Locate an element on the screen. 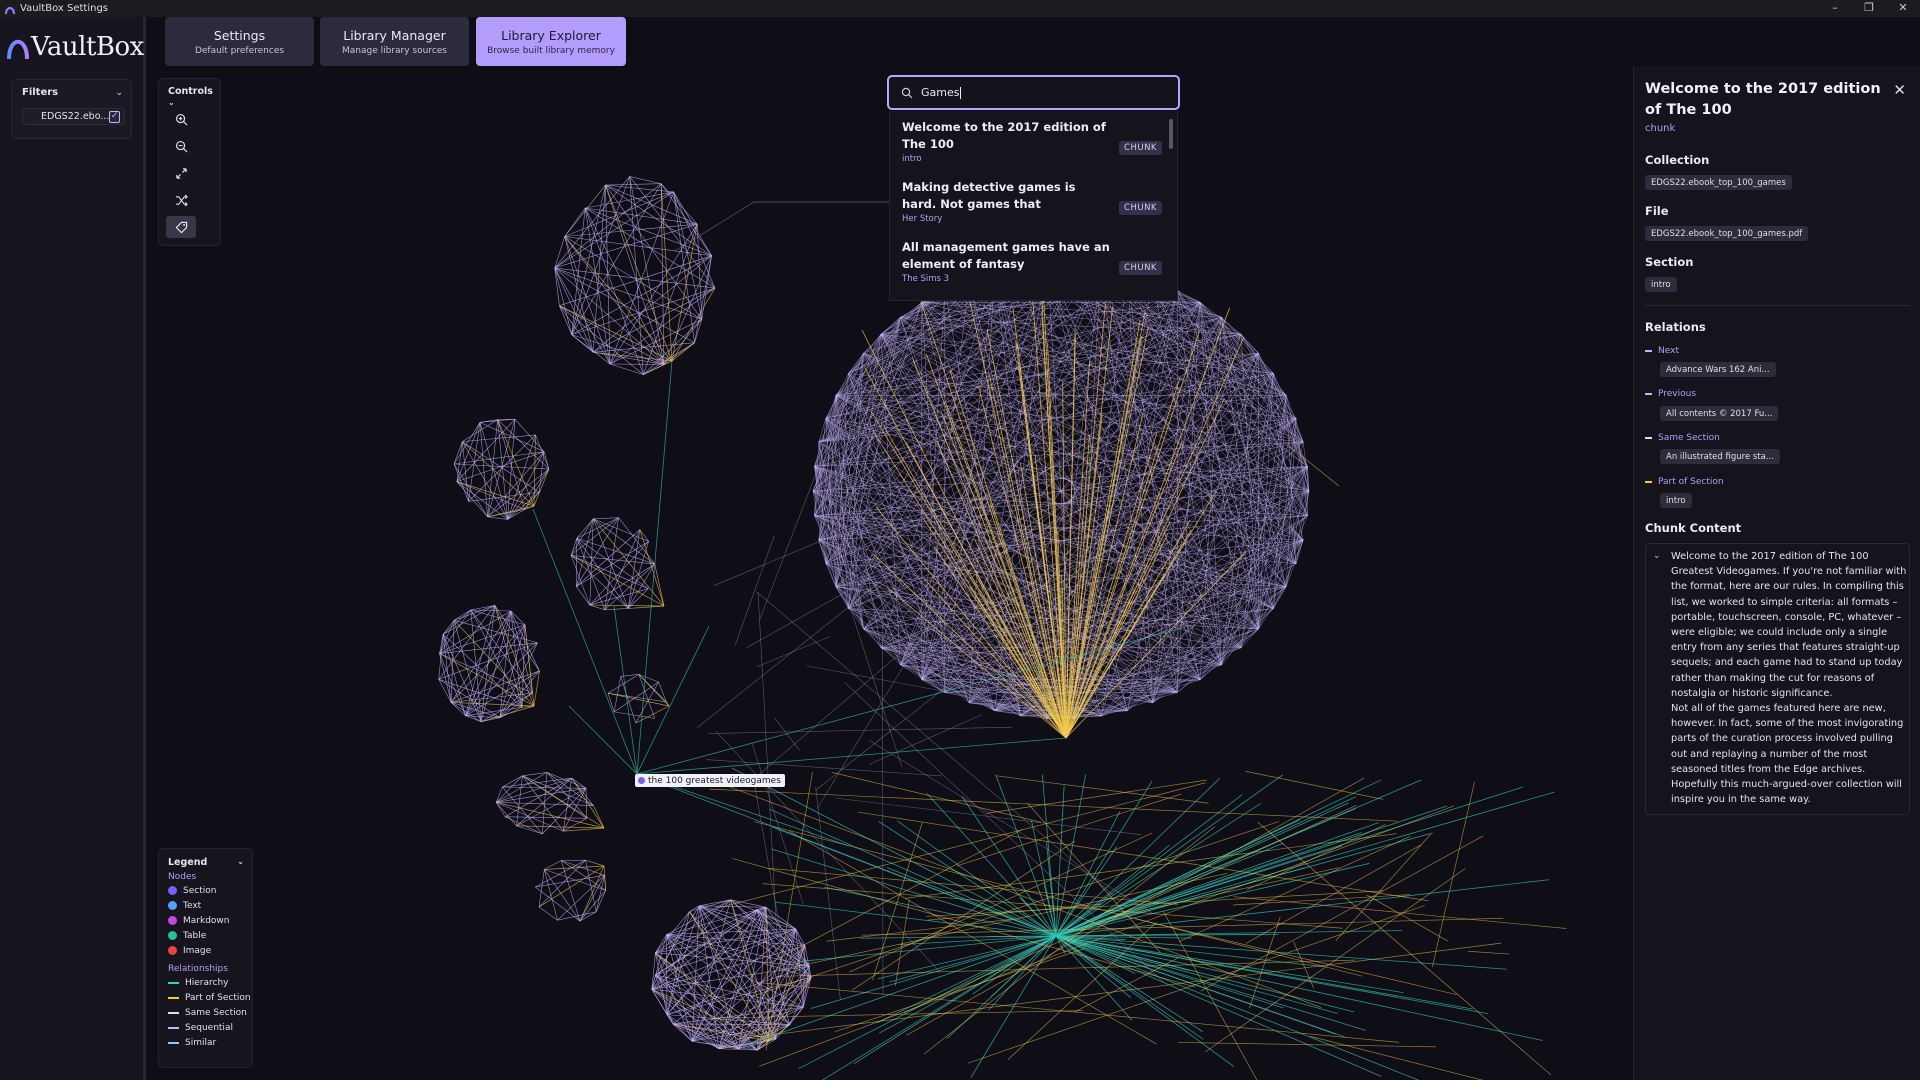 This screenshot has width=1920, height=1080. controls-title: Controls is located at coordinates (190, 91).